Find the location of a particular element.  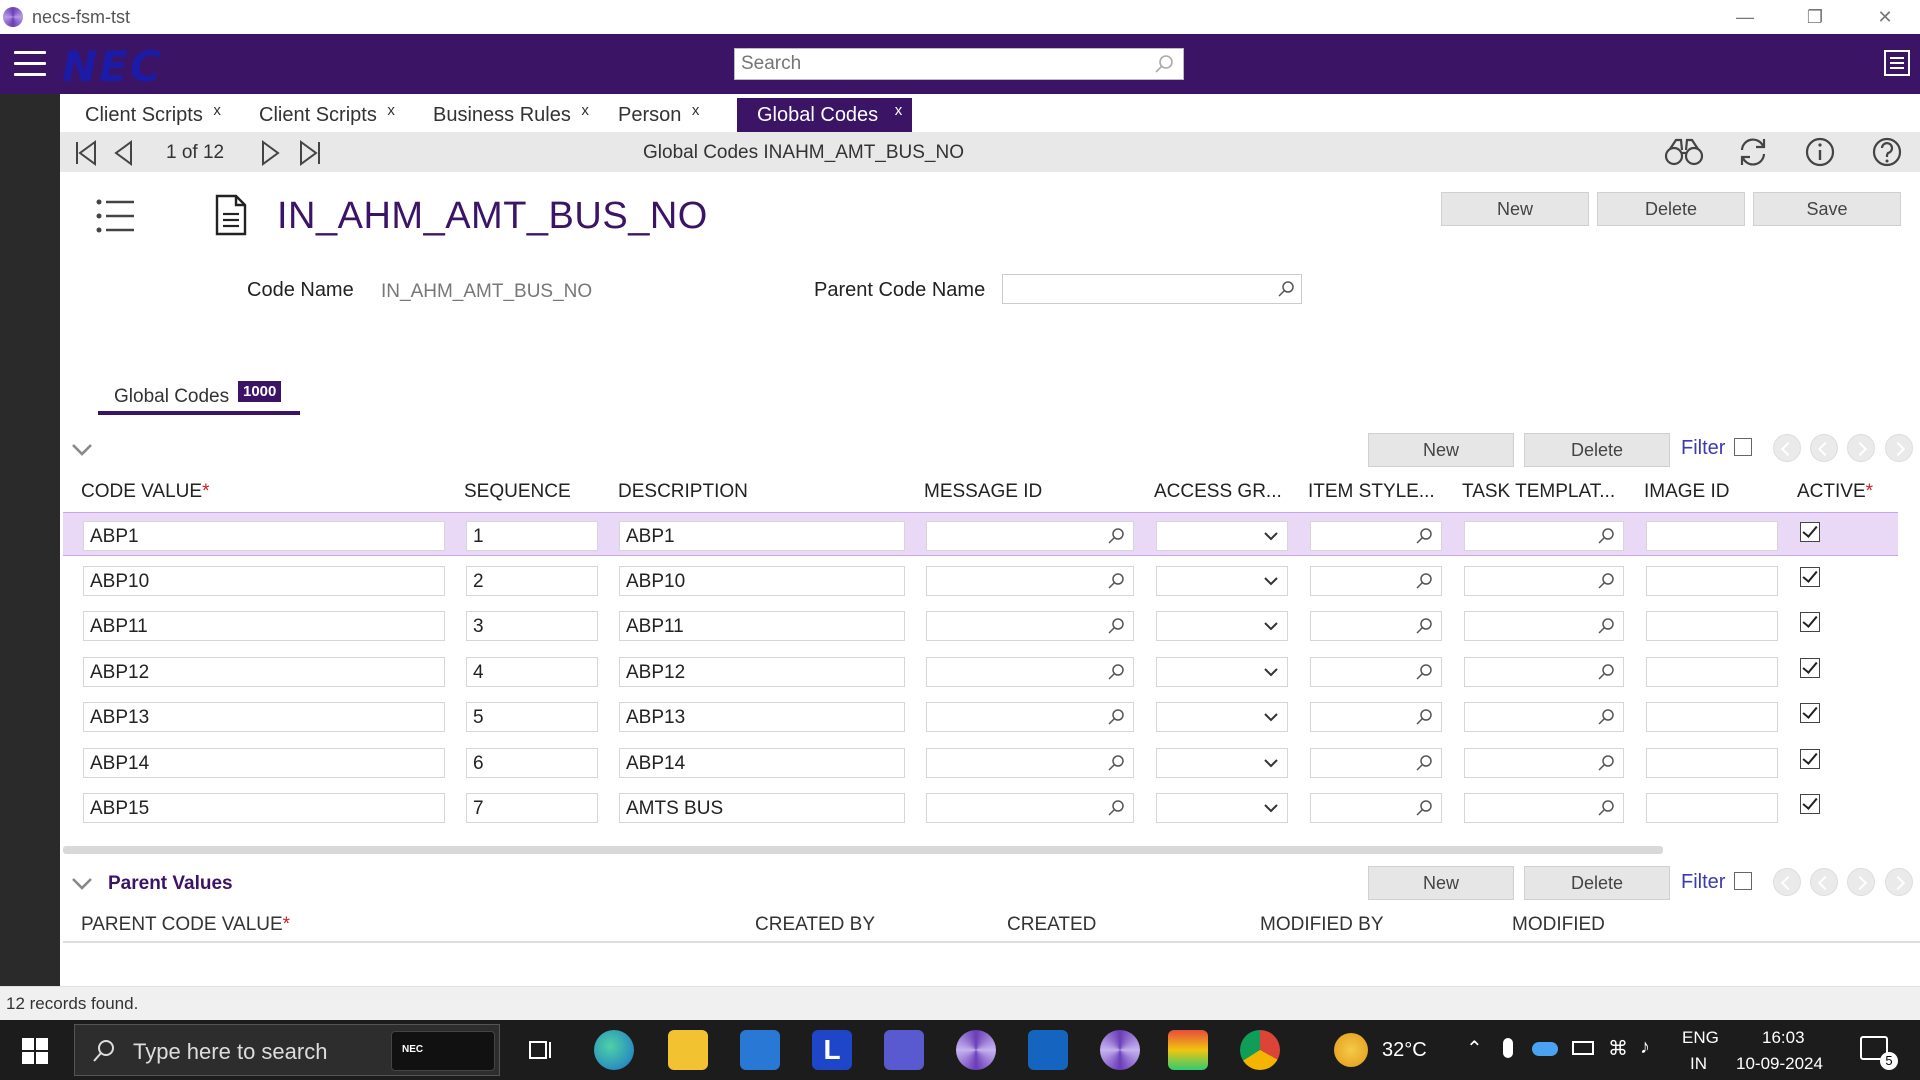

grid-prev-page-button is located at coordinates (1824, 448).